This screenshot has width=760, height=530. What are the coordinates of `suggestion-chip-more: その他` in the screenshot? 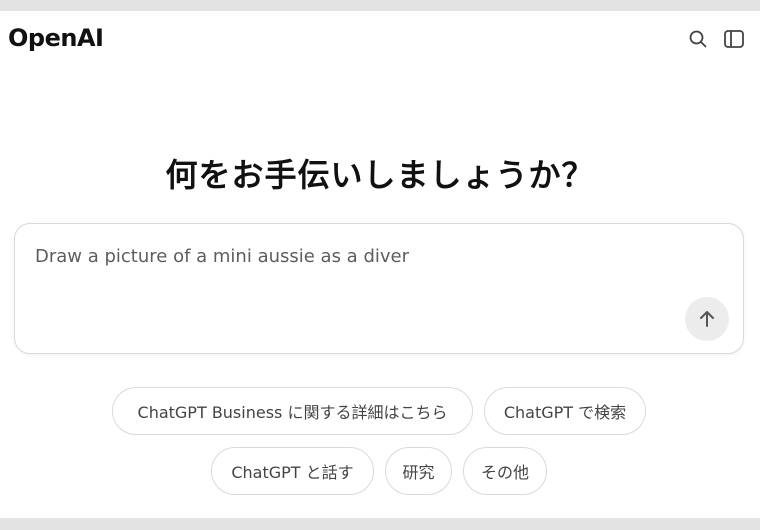 It's located at (505, 471).